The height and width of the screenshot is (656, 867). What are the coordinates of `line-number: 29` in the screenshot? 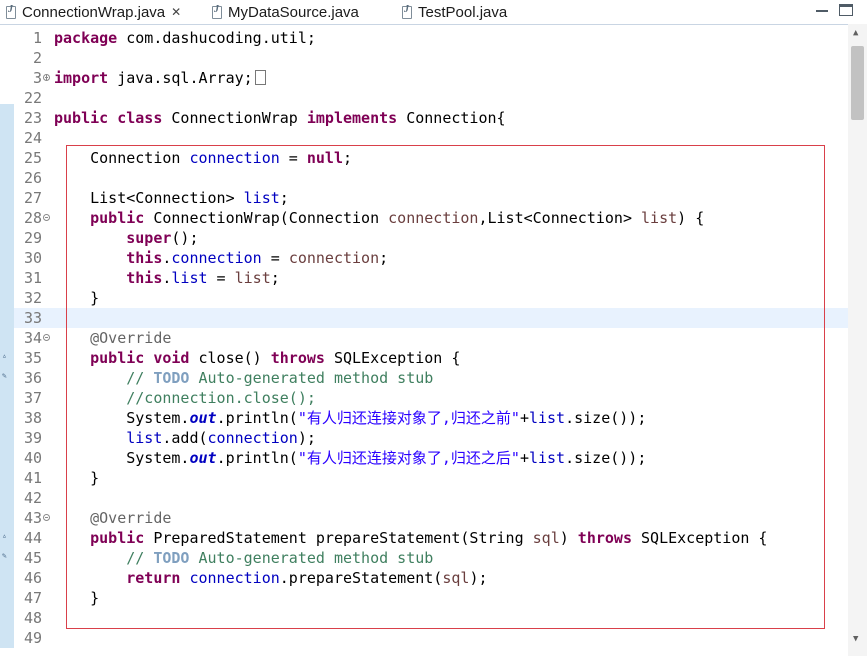 It's located at (32, 238).